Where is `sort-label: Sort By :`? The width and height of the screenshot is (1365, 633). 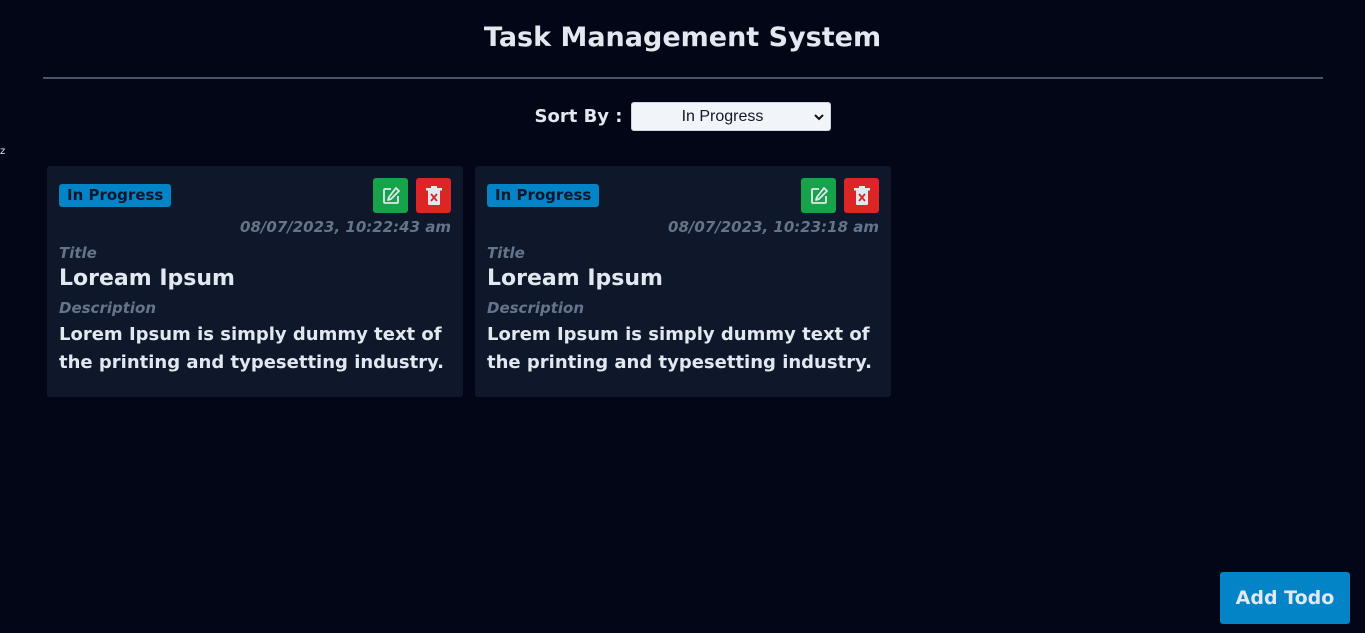
sort-label: Sort By : is located at coordinates (578, 116).